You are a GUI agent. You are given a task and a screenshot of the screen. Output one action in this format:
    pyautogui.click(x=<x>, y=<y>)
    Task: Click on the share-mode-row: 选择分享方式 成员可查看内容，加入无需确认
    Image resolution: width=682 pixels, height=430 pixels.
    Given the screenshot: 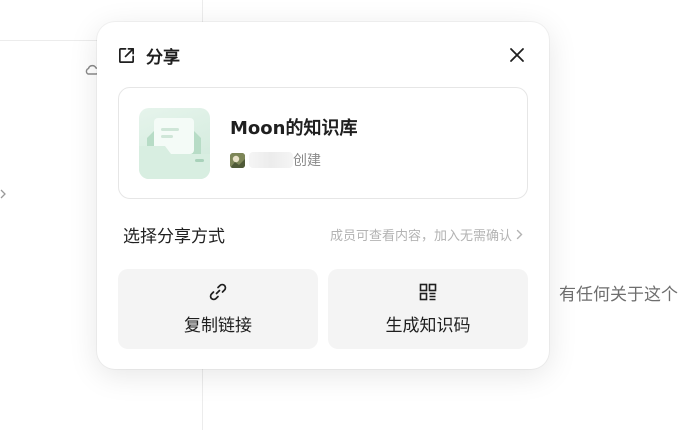 What is the action you would take?
    pyautogui.click(x=323, y=234)
    